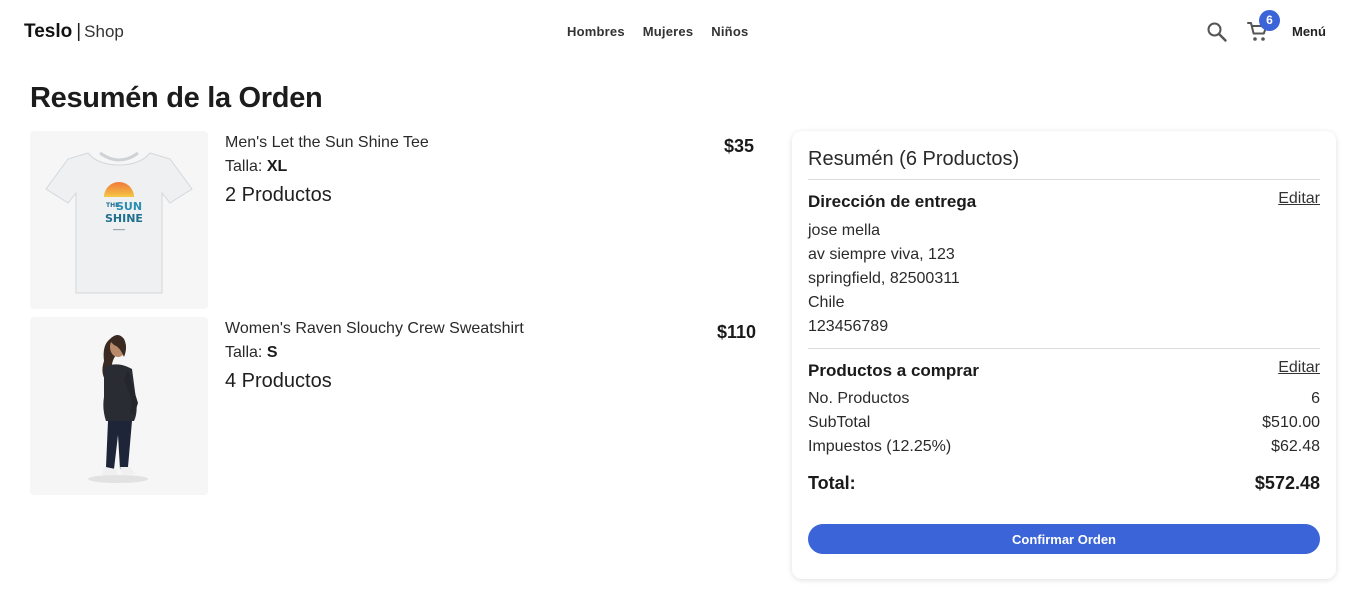 The image size is (1366, 608). Describe the element at coordinates (278, 381) in the screenshot. I see `product-quantity: 4 Productos` at that location.